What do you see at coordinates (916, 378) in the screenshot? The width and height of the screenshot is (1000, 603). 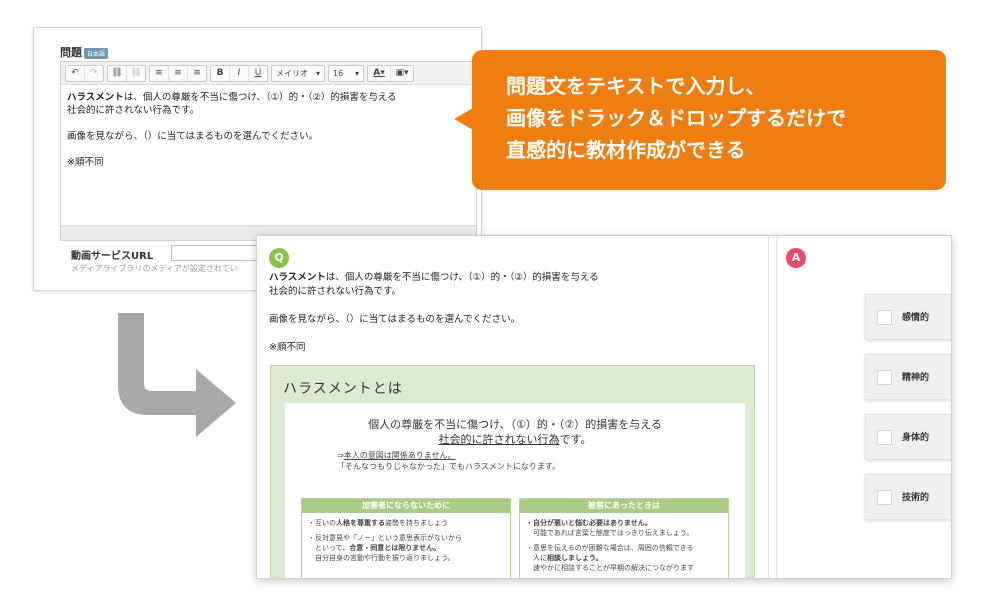 I see `choice-label: 精神的` at bounding box center [916, 378].